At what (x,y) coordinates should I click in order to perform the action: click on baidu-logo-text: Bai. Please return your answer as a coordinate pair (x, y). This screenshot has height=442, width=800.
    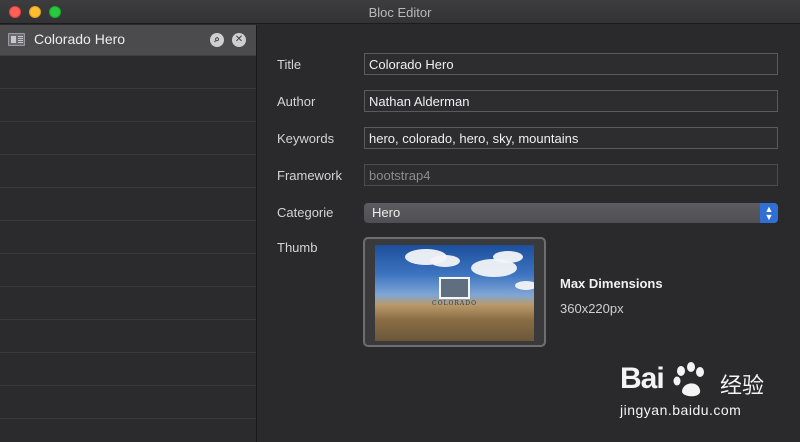
    Looking at the image, I should click on (642, 378).